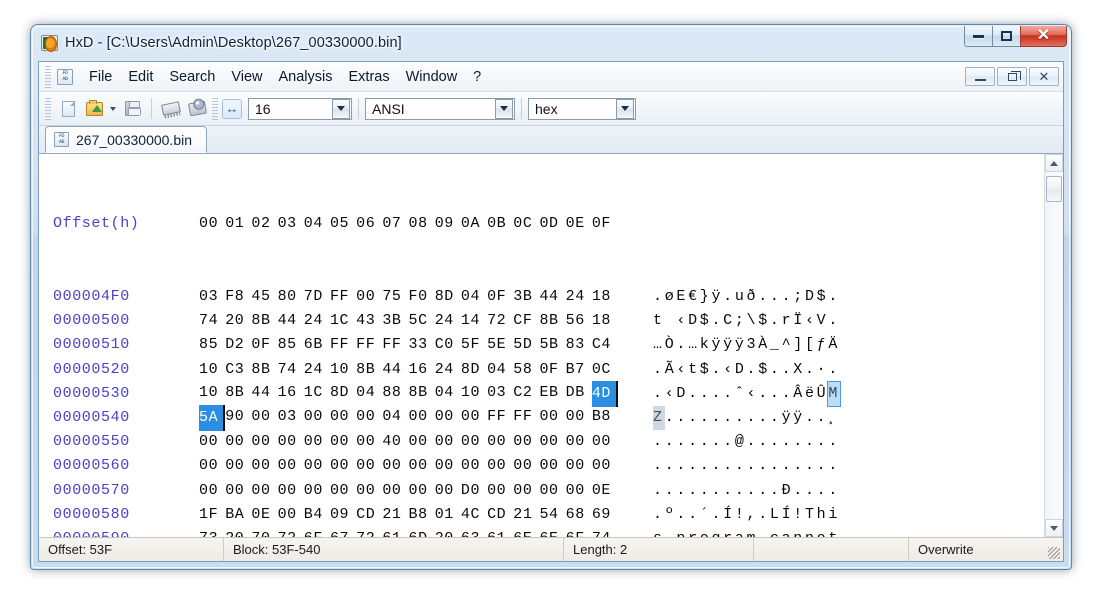 This screenshot has width=1102, height=594. Describe the element at coordinates (48, 76) in the screenshot. I see `menu-gripper` at that location.